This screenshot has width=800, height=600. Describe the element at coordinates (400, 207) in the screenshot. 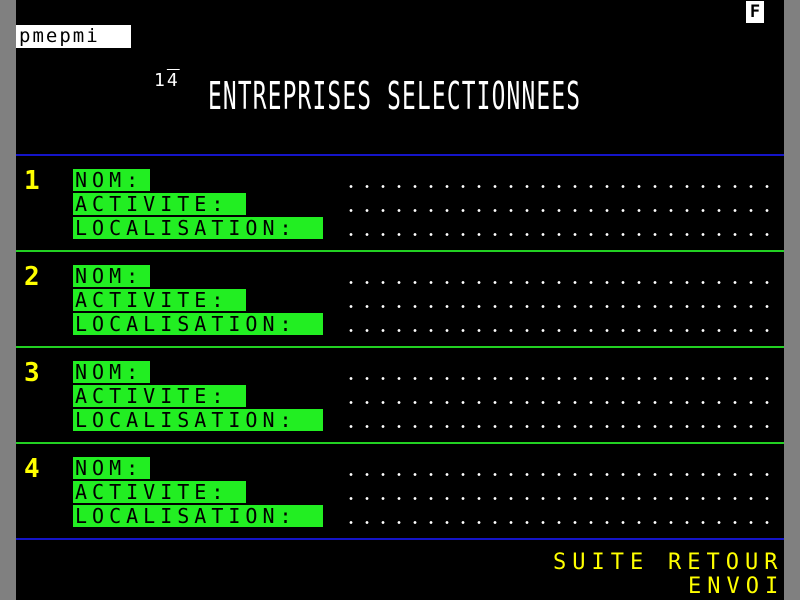

I see `company-entry-1: 1 NOM: ACTIVITE: LOCALISATION:` at that location.